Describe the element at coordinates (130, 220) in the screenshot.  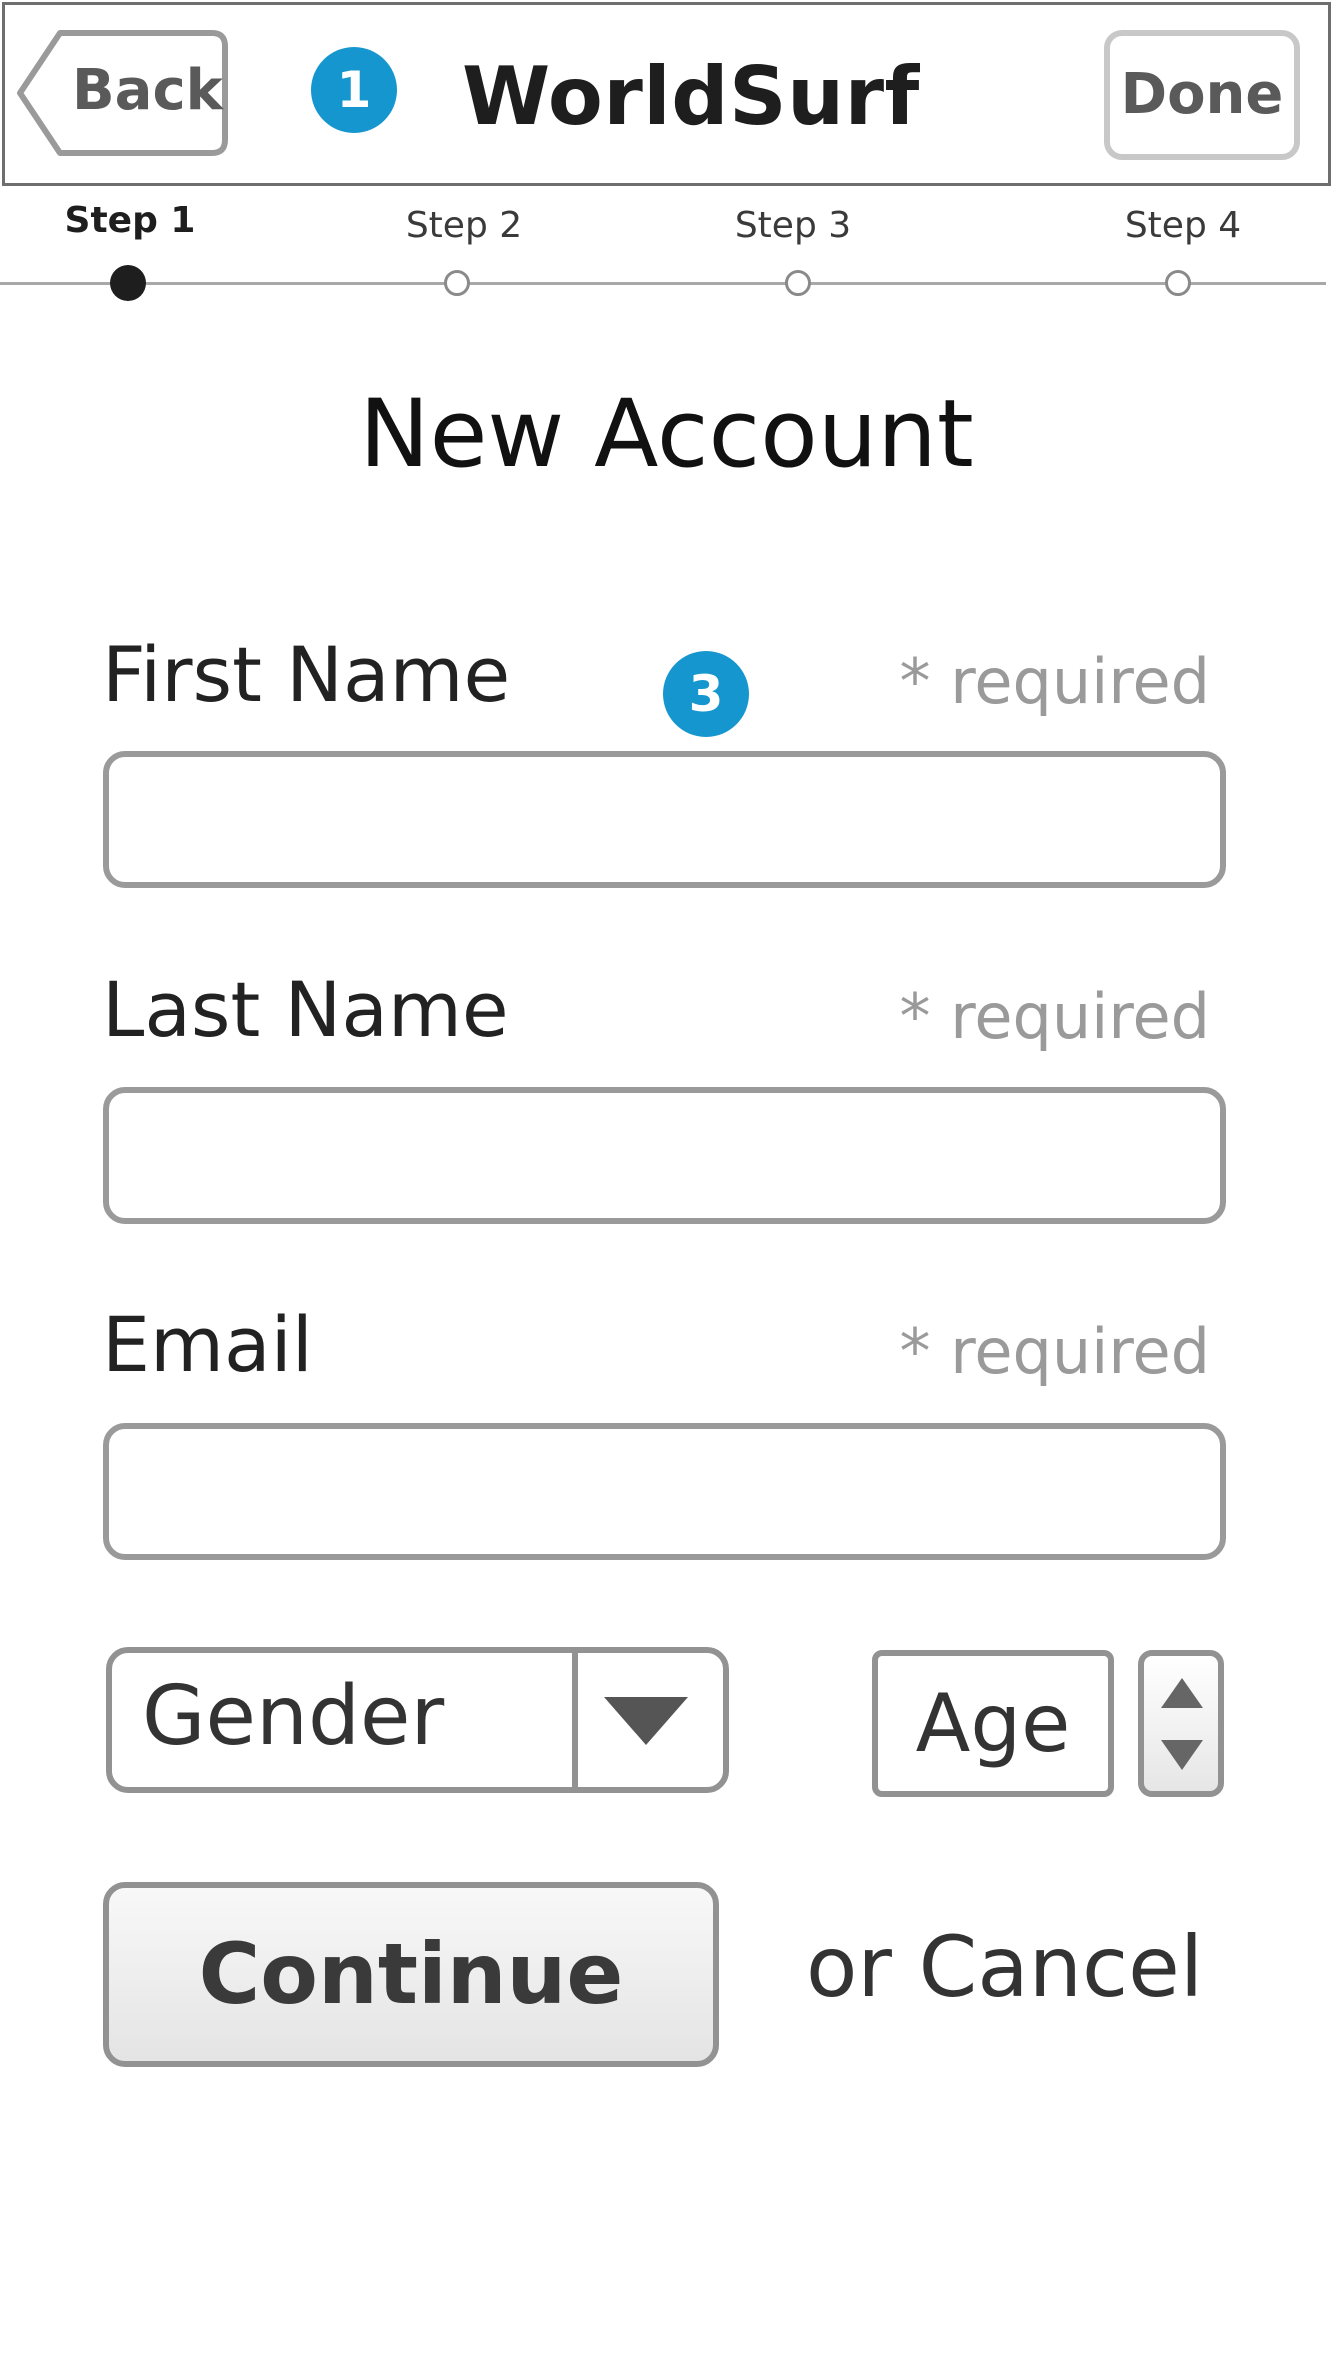
I see `step-1-label: Step 1` at that location.